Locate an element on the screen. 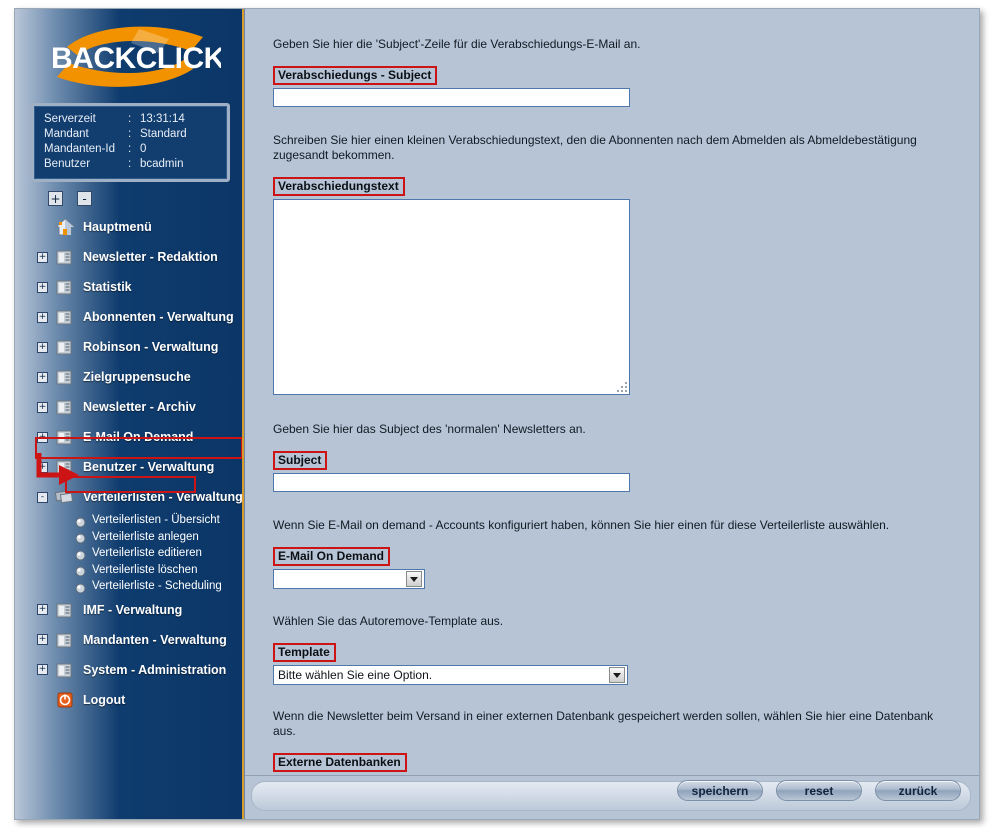 The width and height of the screenshot is (992, 828). tree-controls: + - is located at coordinates (145, 198).